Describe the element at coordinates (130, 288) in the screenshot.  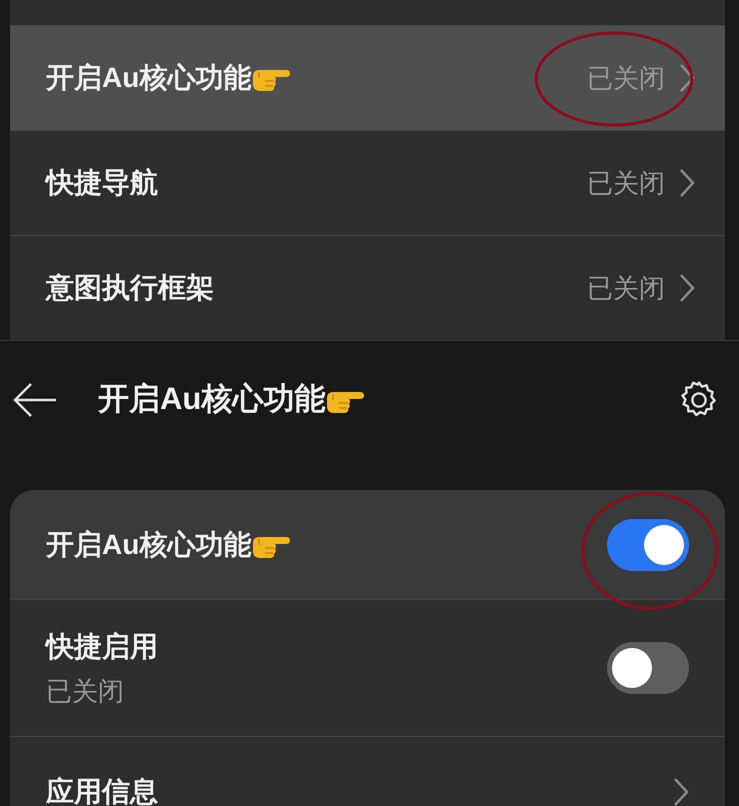
I see `item-label: 意图执行框架` at that location.